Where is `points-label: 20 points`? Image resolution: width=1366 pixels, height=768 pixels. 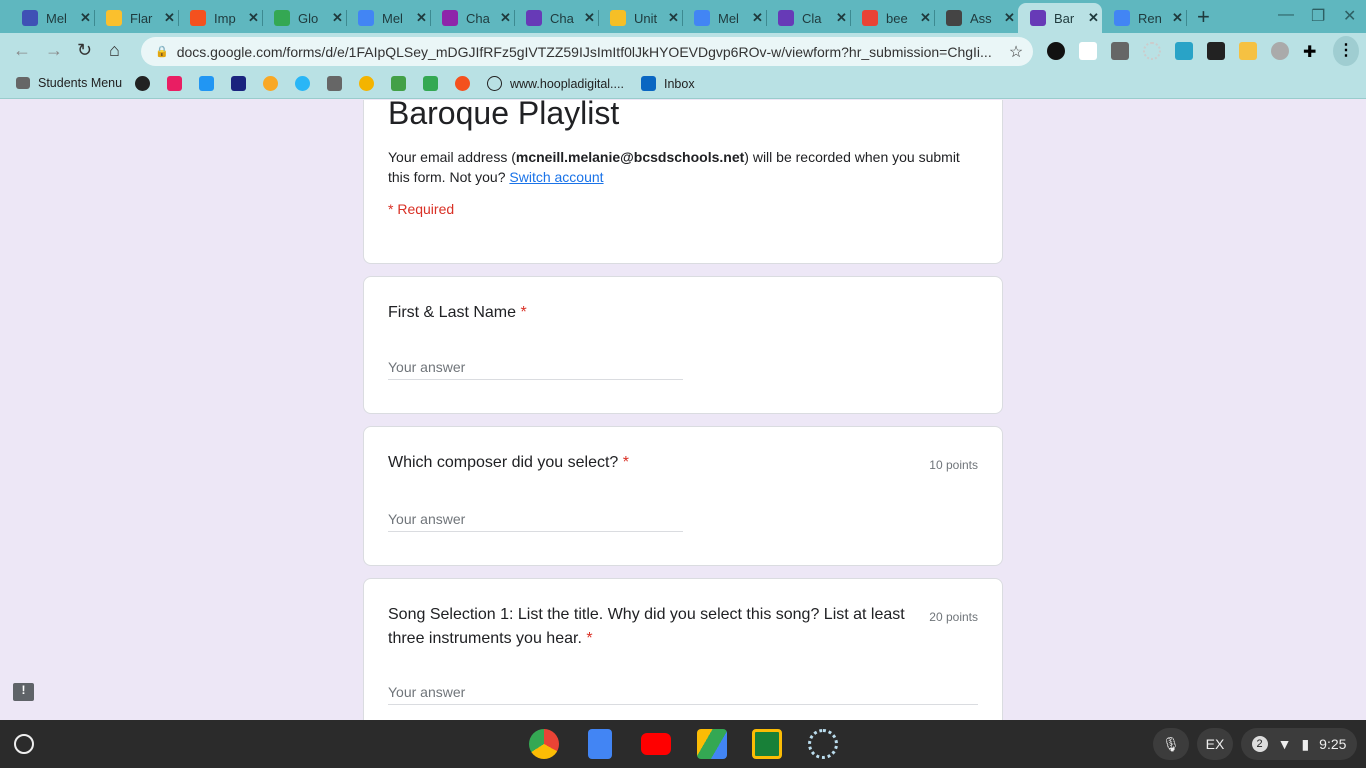 points-label: 20 points is located at coordinates (953, 617).